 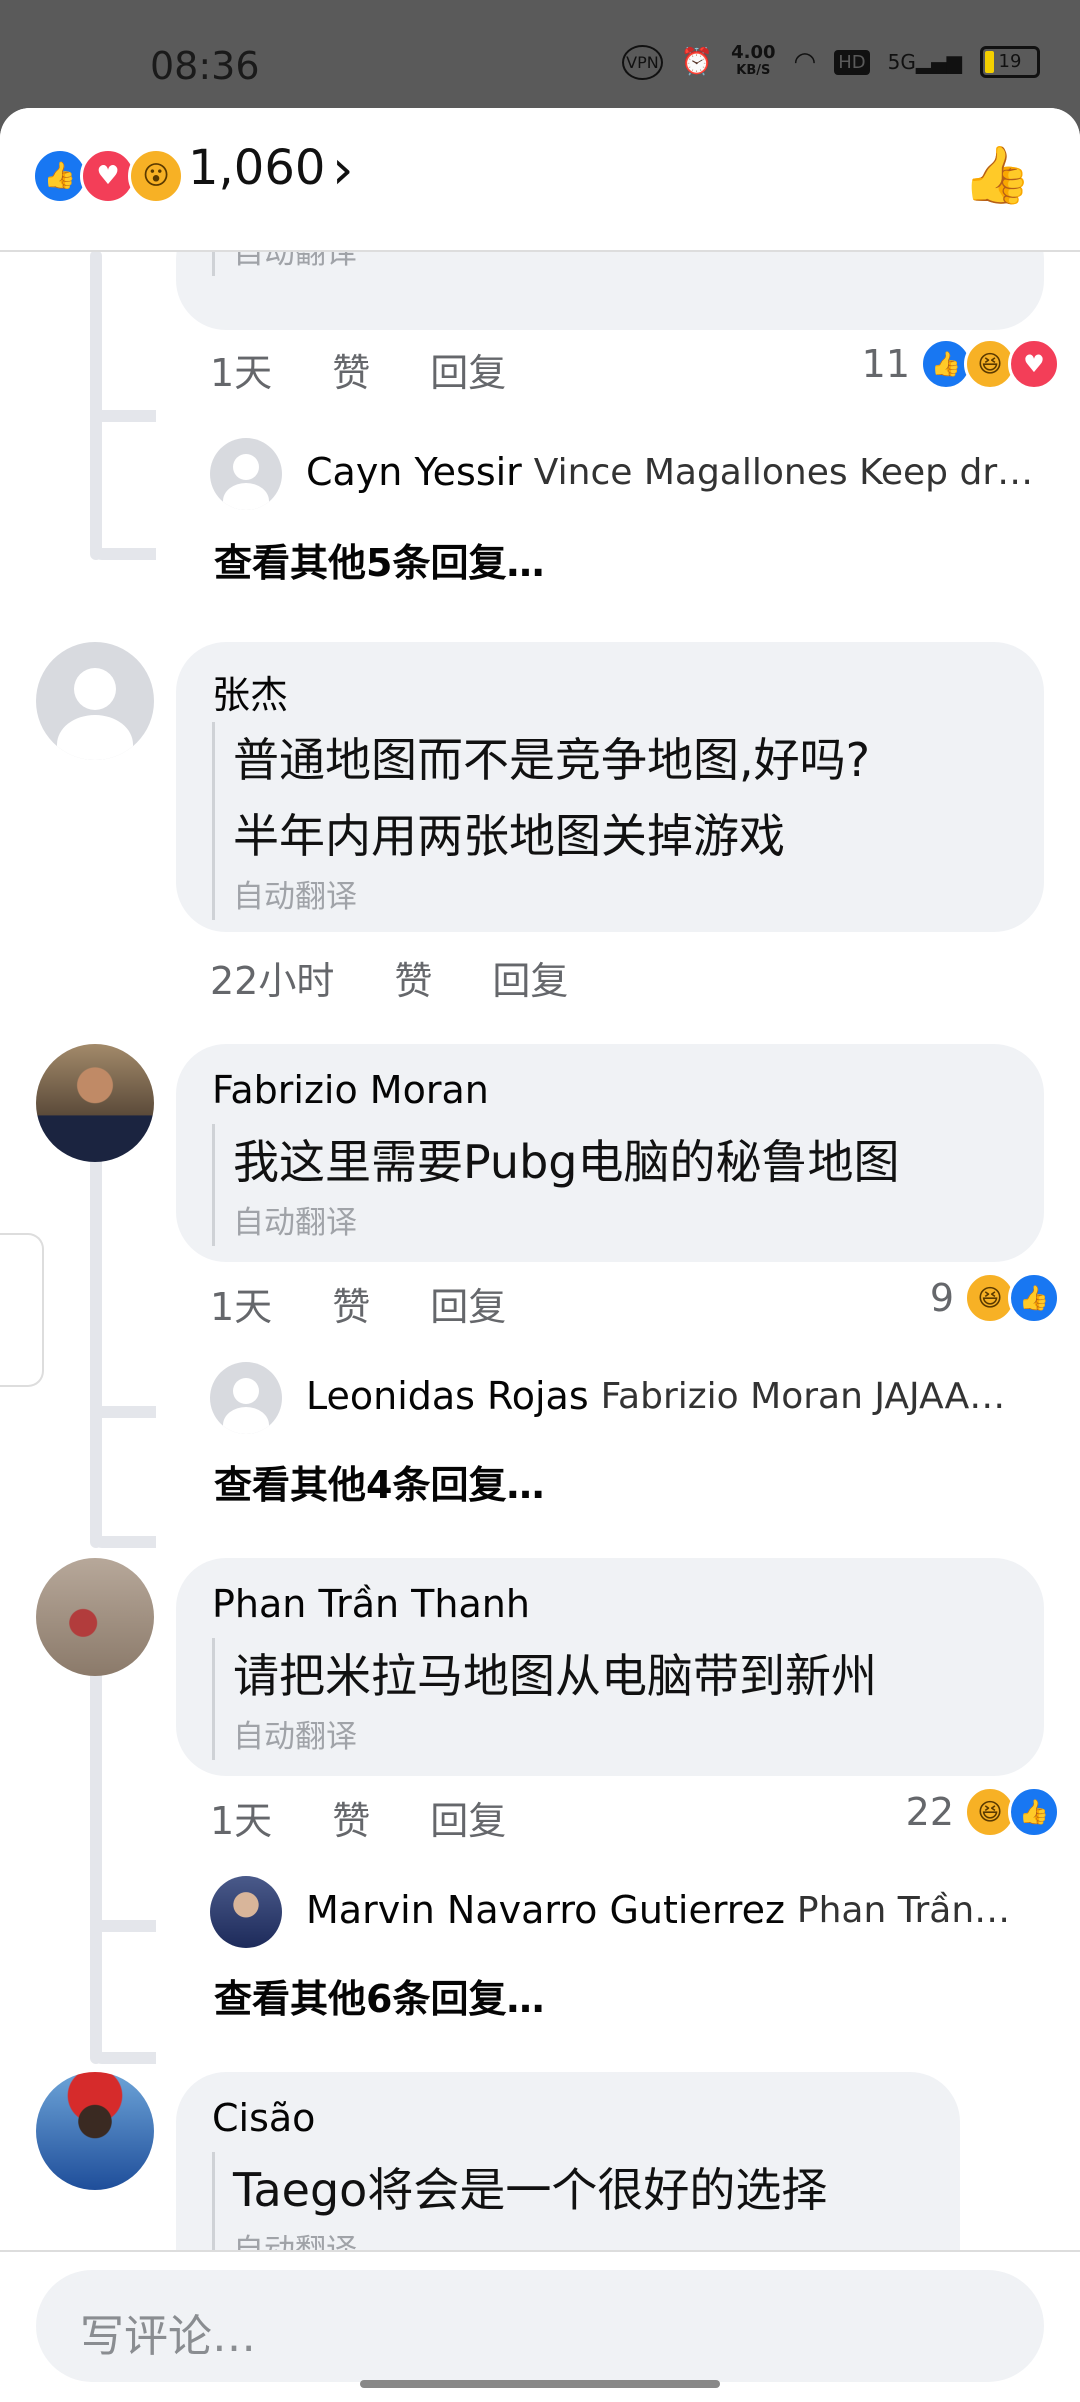 What do you see at coordinates (753, 52) in the screenshot?
I see `speed-value: 4.00` at bounding box center [753, 52].